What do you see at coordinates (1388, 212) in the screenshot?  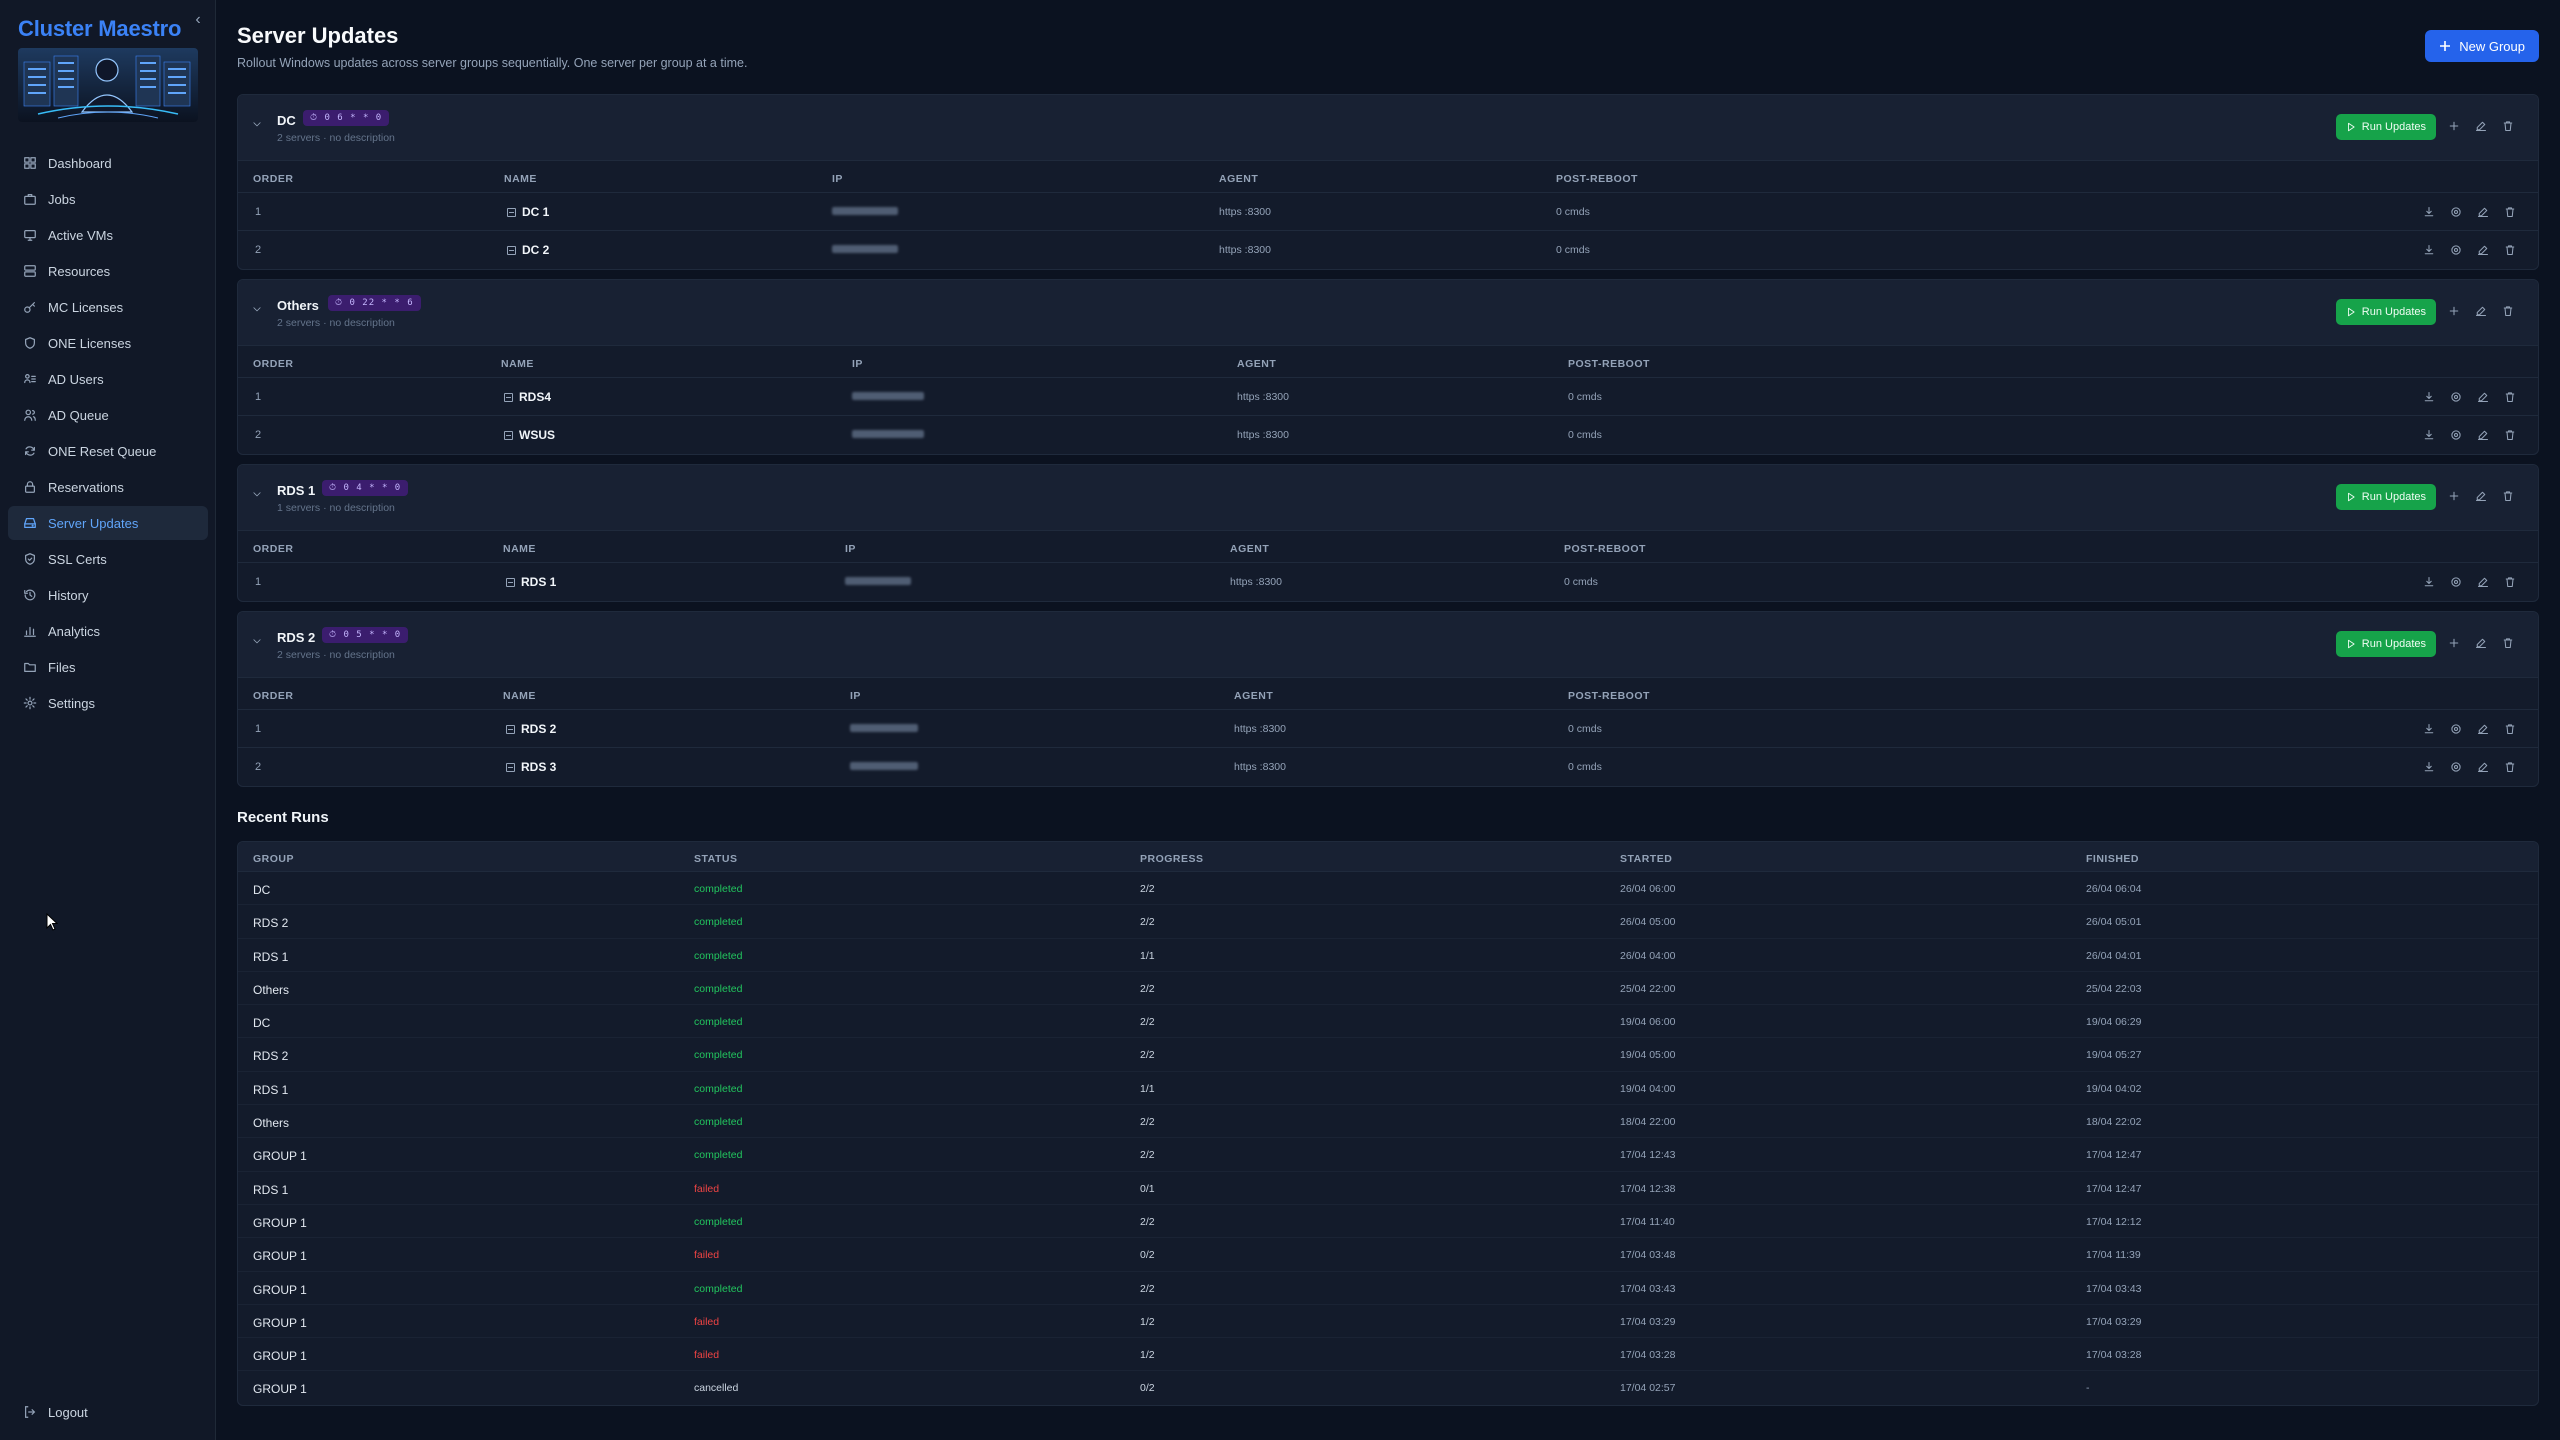 I see `server-row: 1 DC 1 https :8300 0 cmds` at bounding box center [1388, 212].